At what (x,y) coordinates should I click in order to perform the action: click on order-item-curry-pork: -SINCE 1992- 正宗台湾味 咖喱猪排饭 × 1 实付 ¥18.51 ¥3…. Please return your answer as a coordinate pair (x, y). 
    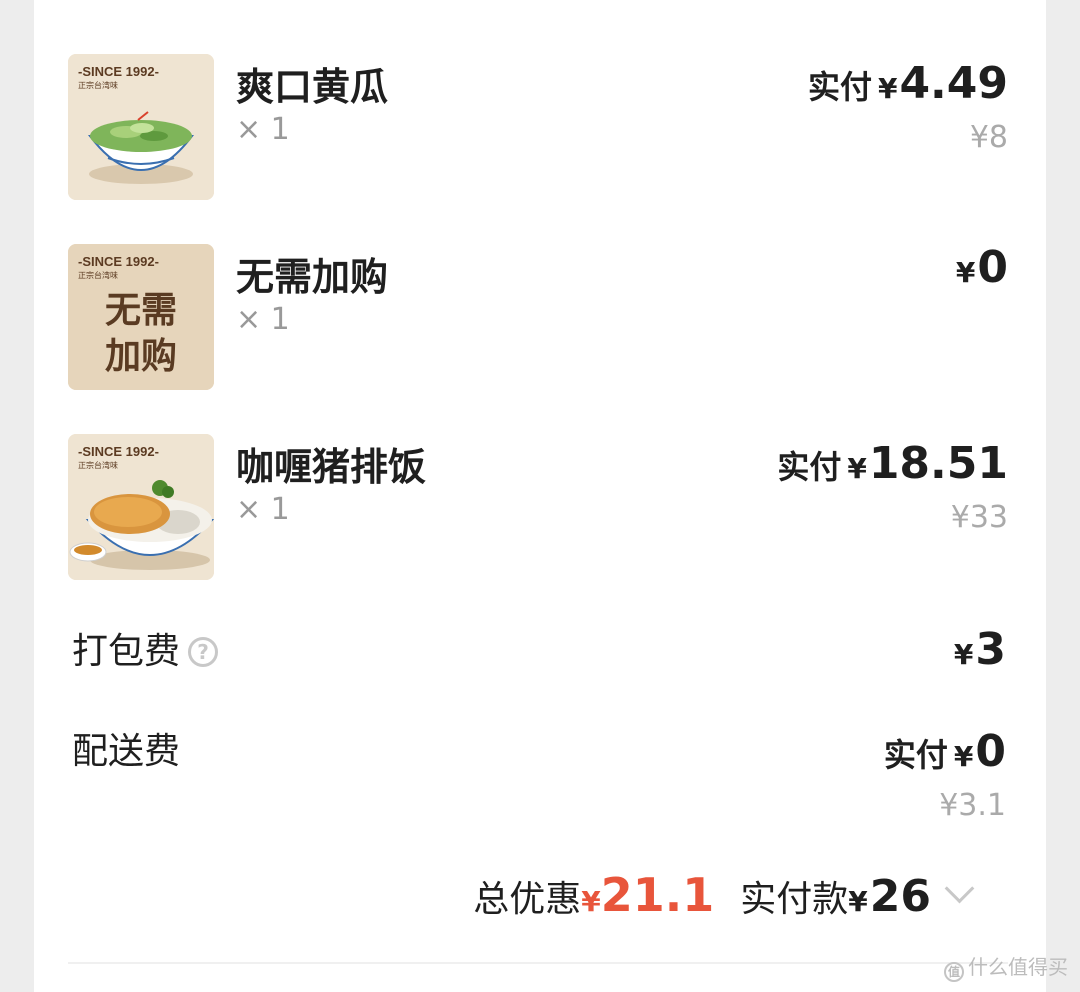
    Looking at the image, I should click on (538, 507).